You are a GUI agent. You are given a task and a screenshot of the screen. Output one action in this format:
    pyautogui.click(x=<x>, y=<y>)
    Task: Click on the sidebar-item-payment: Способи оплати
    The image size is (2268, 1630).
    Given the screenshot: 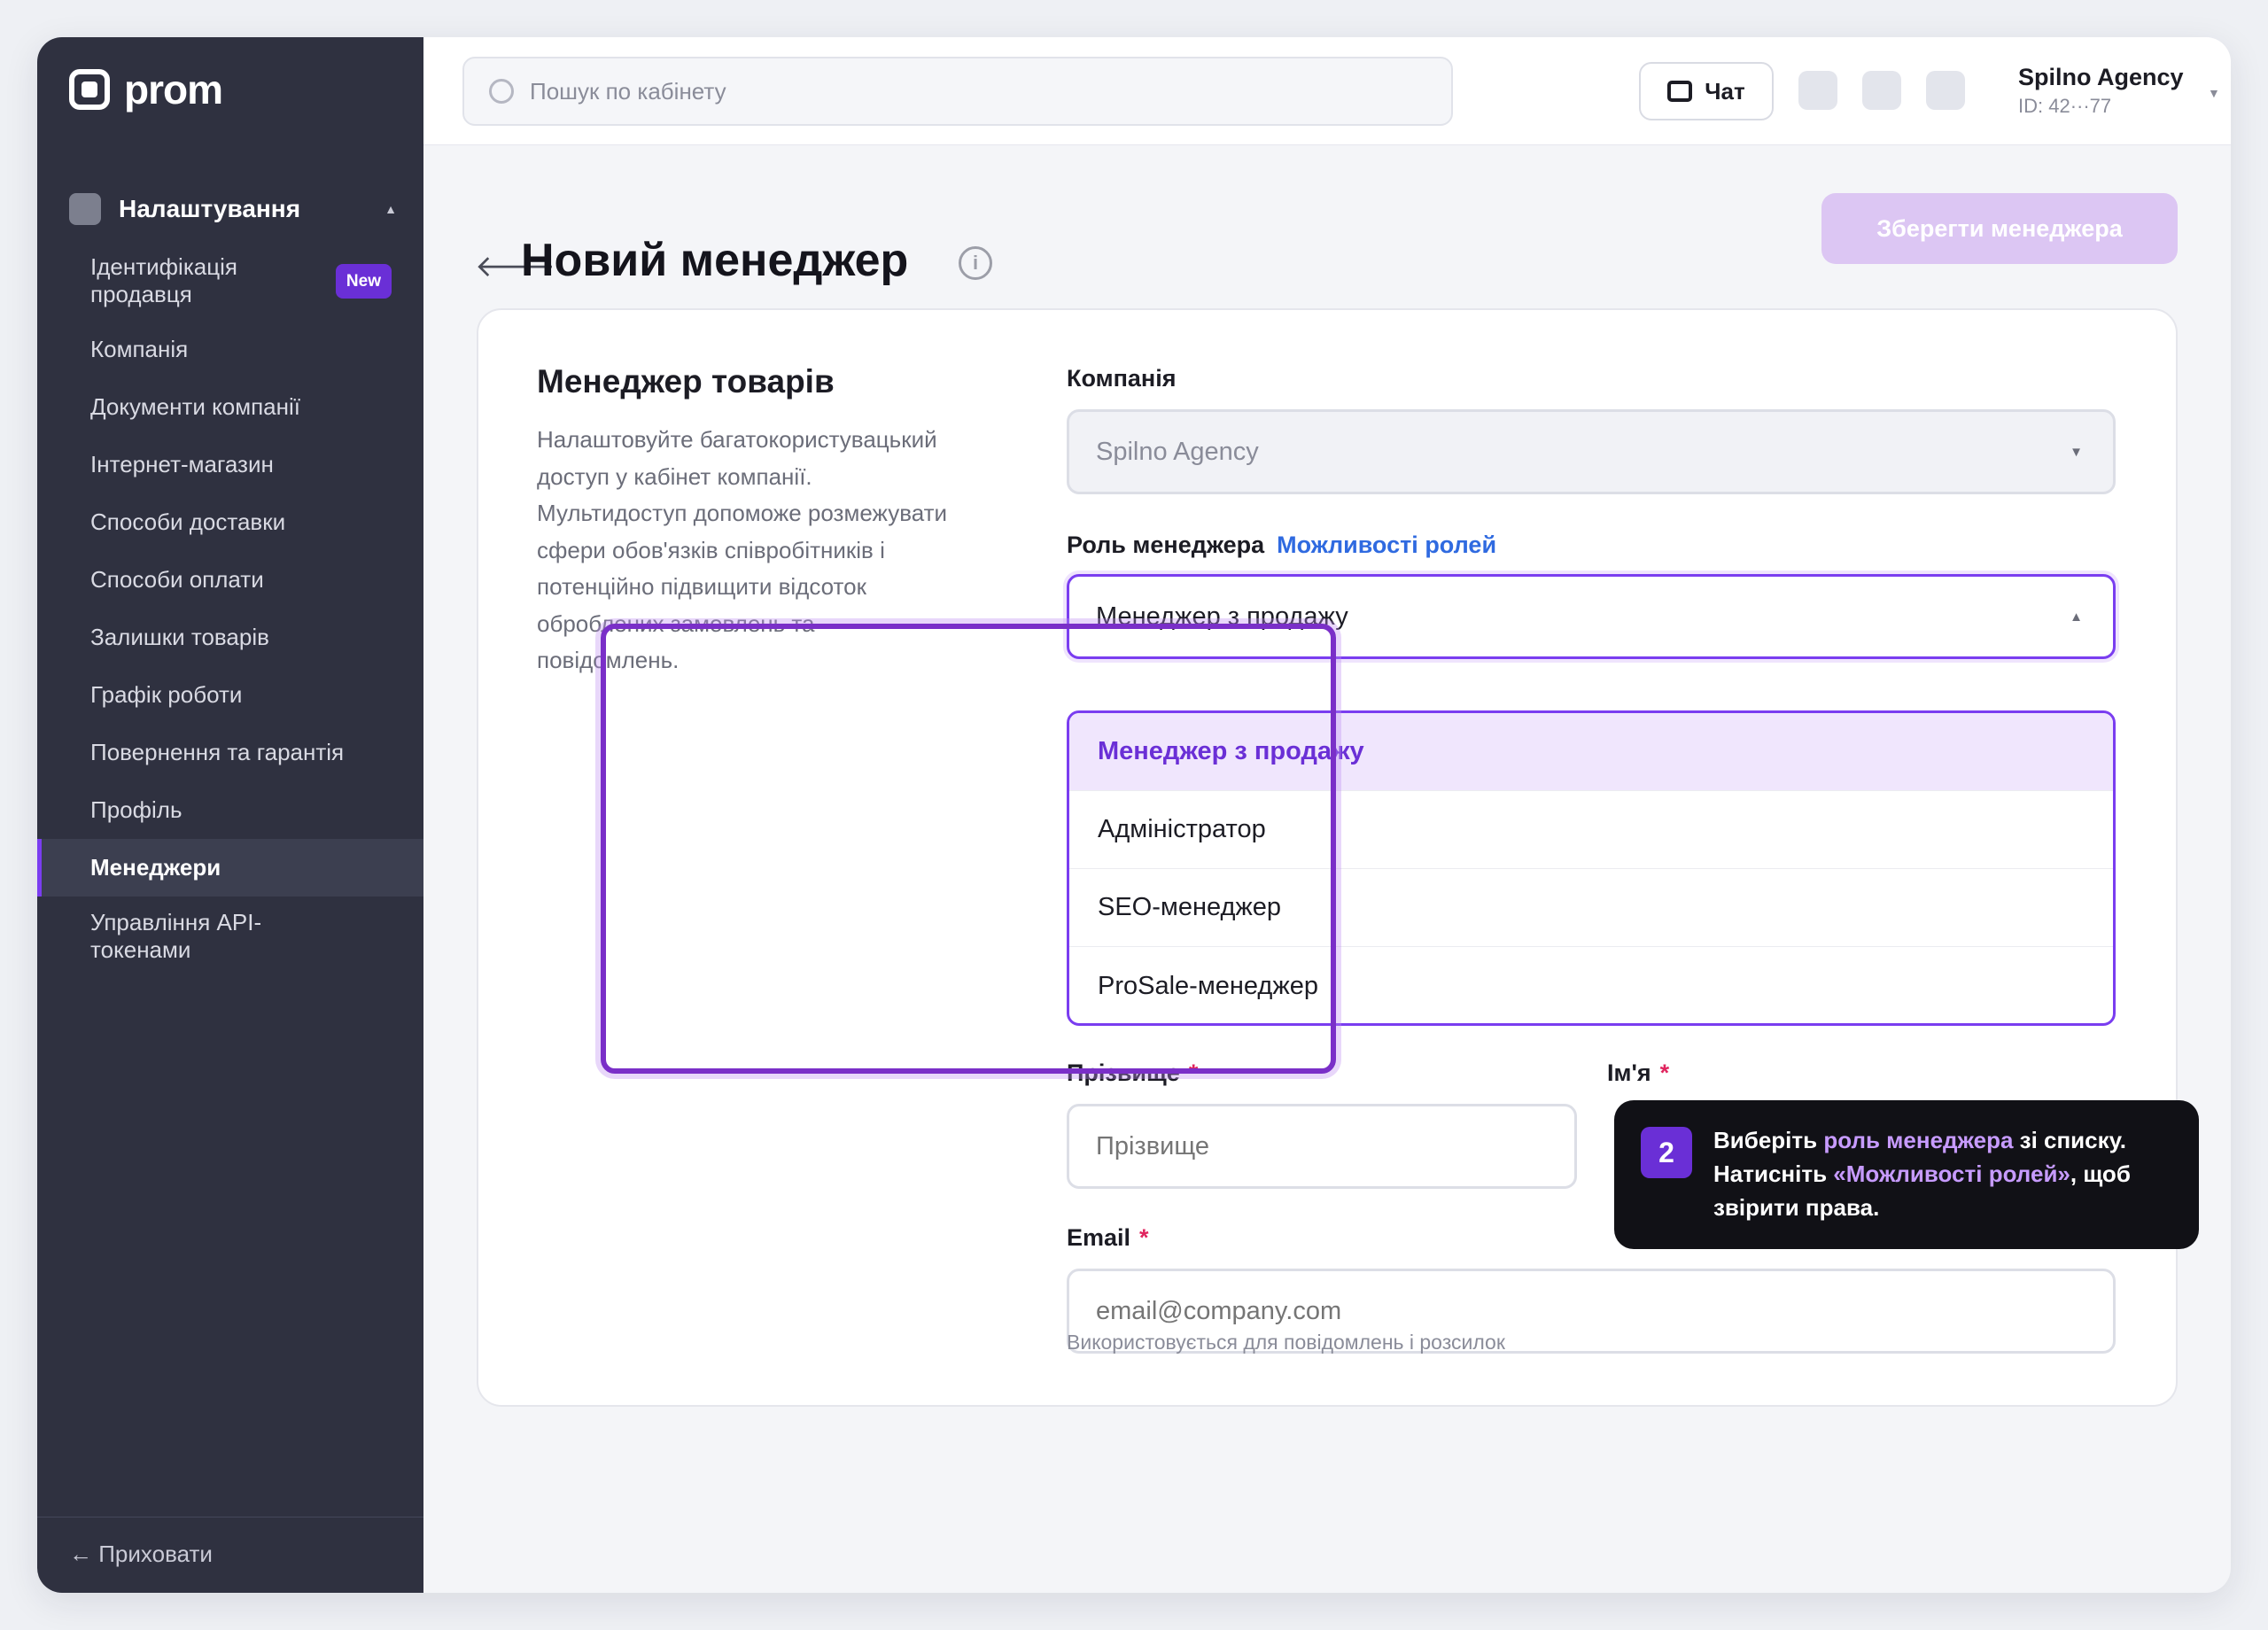 What is the action you would take?
    pyautogui.click(x=230, y=580)
    